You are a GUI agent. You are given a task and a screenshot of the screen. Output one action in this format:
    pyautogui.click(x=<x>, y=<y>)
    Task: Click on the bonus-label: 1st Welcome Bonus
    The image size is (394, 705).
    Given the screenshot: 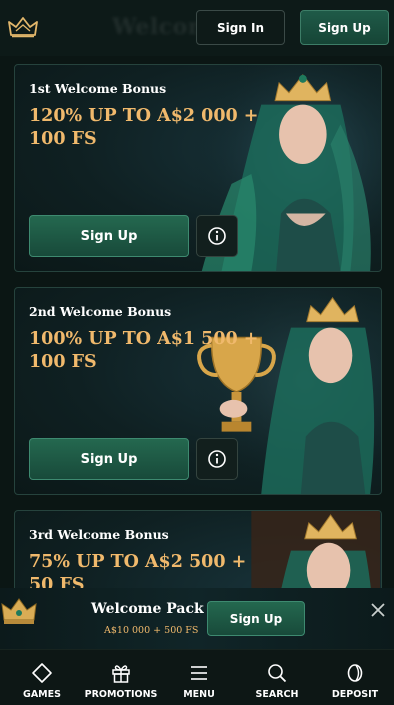 What is the action you would take?
    pyautogui.click(x=98, y=88)
    